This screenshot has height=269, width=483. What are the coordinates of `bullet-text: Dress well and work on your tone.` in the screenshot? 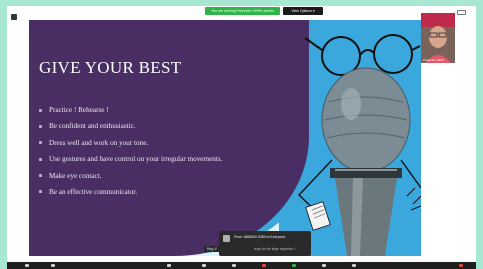 It's located at (99, 142).